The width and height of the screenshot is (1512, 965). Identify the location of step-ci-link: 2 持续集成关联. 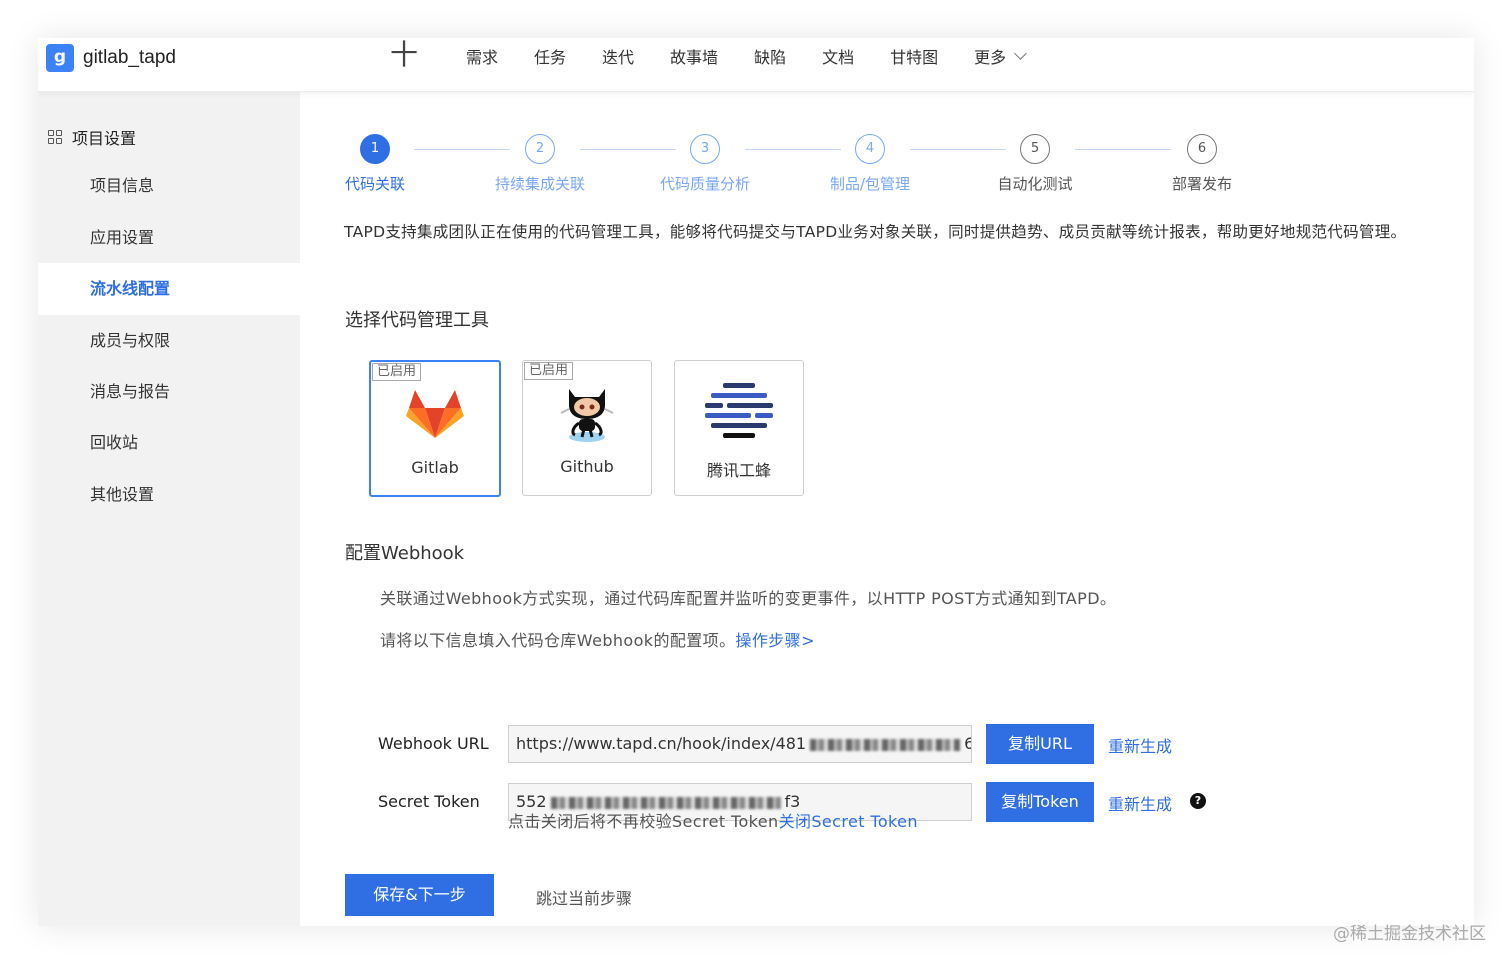
(540, 164).